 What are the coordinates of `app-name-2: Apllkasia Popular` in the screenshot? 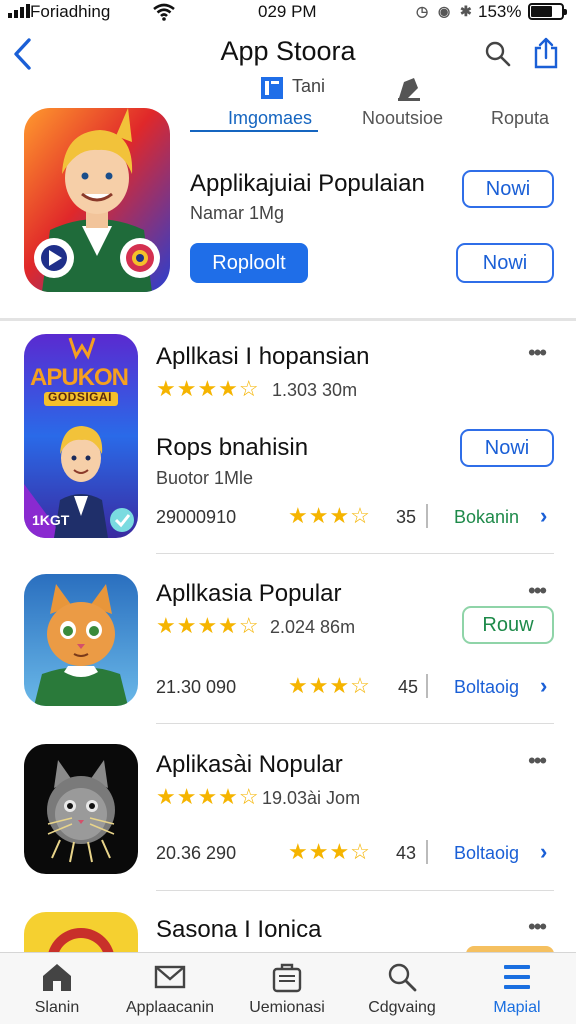 It's located at (248, 594).